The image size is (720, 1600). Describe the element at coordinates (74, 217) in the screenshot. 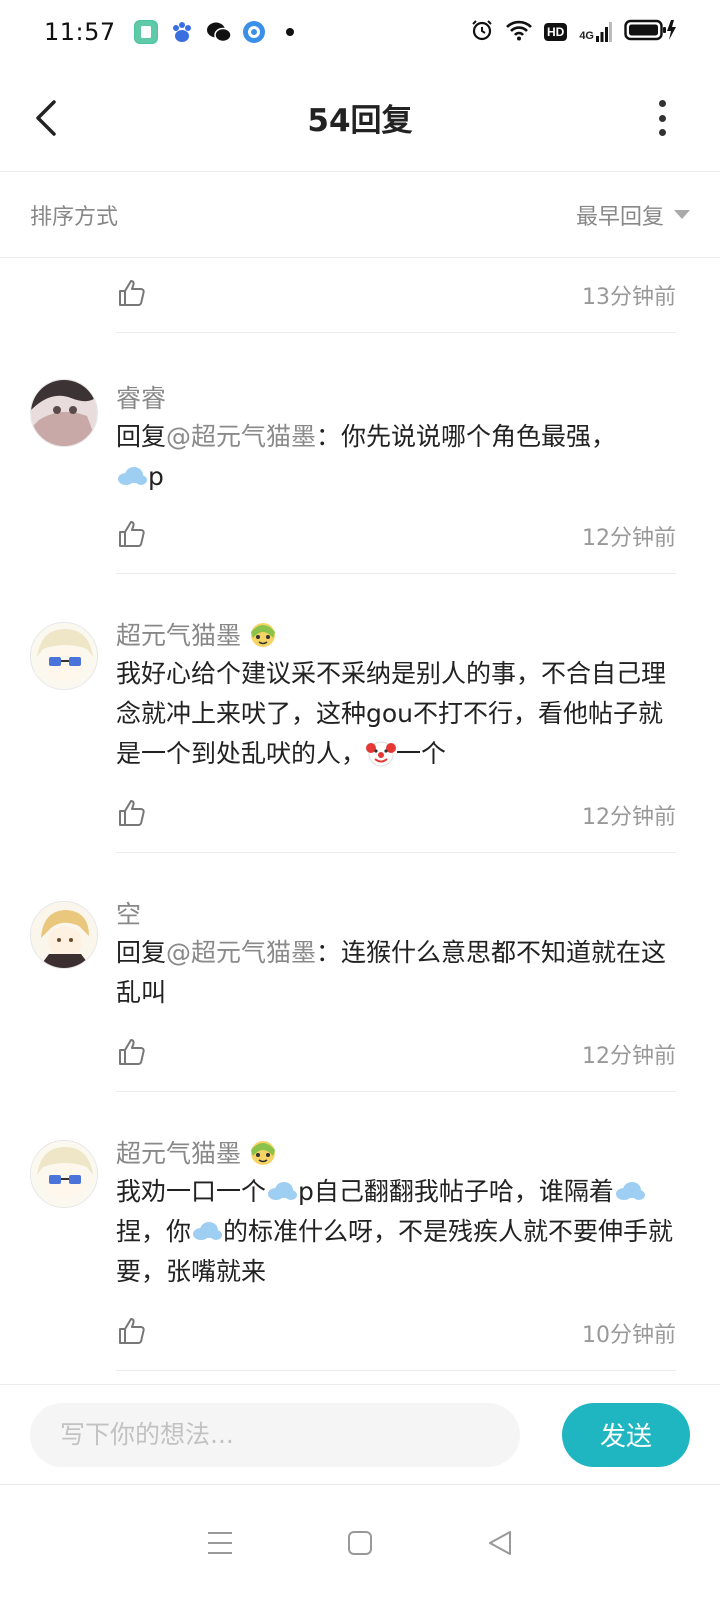

I see `sort-label: 排序方式` at that location.